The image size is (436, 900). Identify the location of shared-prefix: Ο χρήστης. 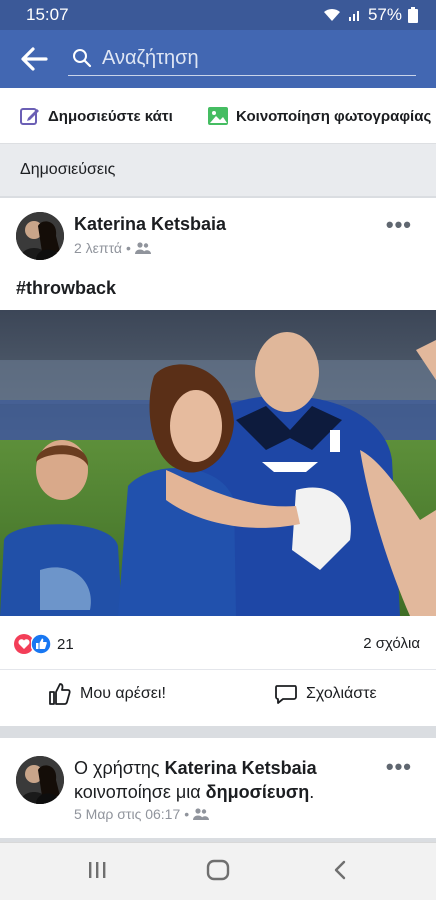
(119, 768).